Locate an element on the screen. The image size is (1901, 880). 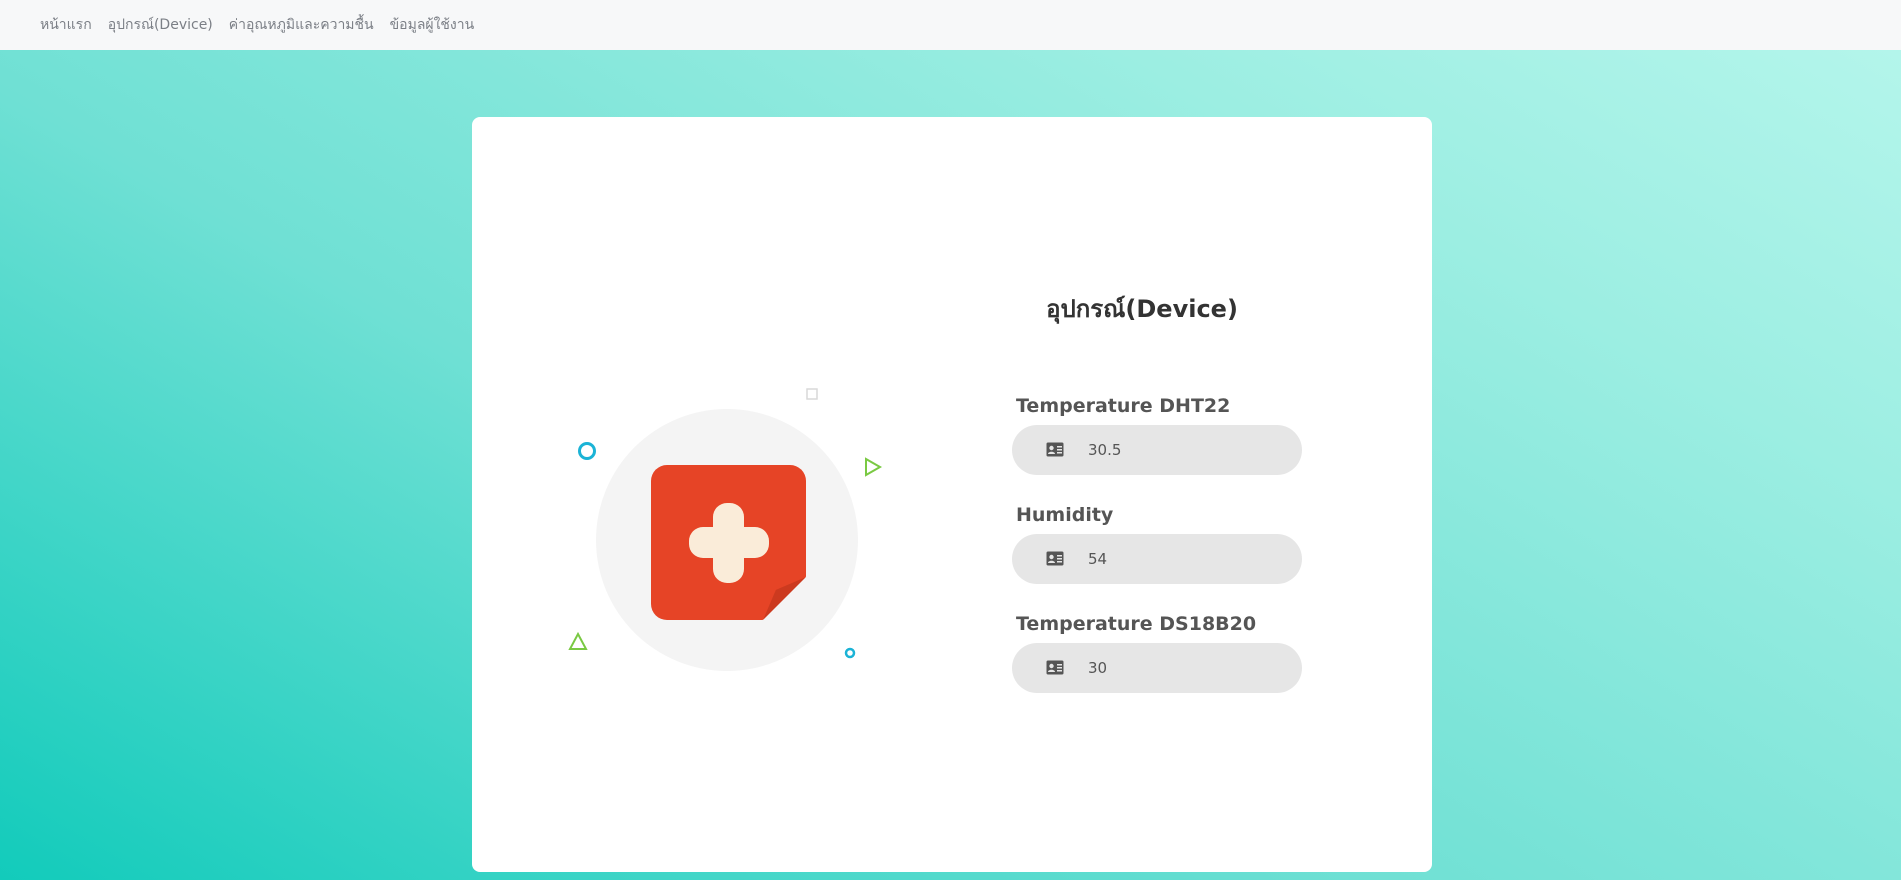
humidity-field: 54 is located at coordinates (1157, 559).